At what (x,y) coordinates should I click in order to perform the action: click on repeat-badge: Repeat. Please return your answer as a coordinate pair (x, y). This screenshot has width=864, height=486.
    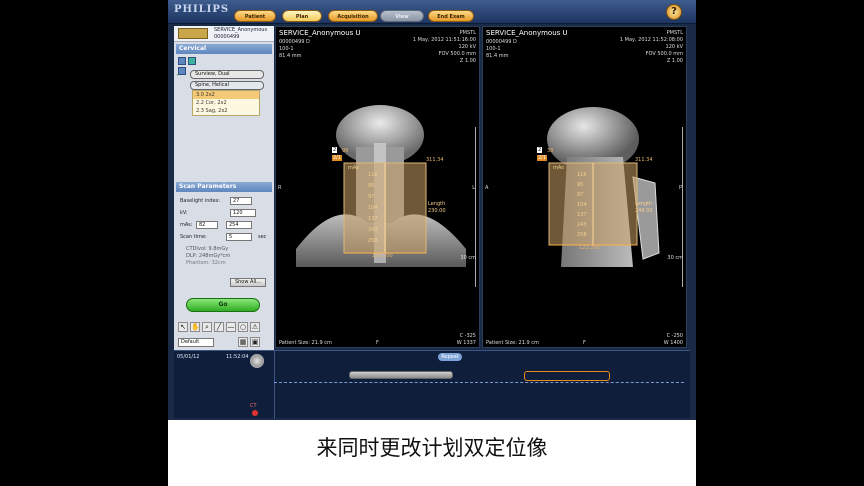
    Looking at the image, I should click on (450, 357).